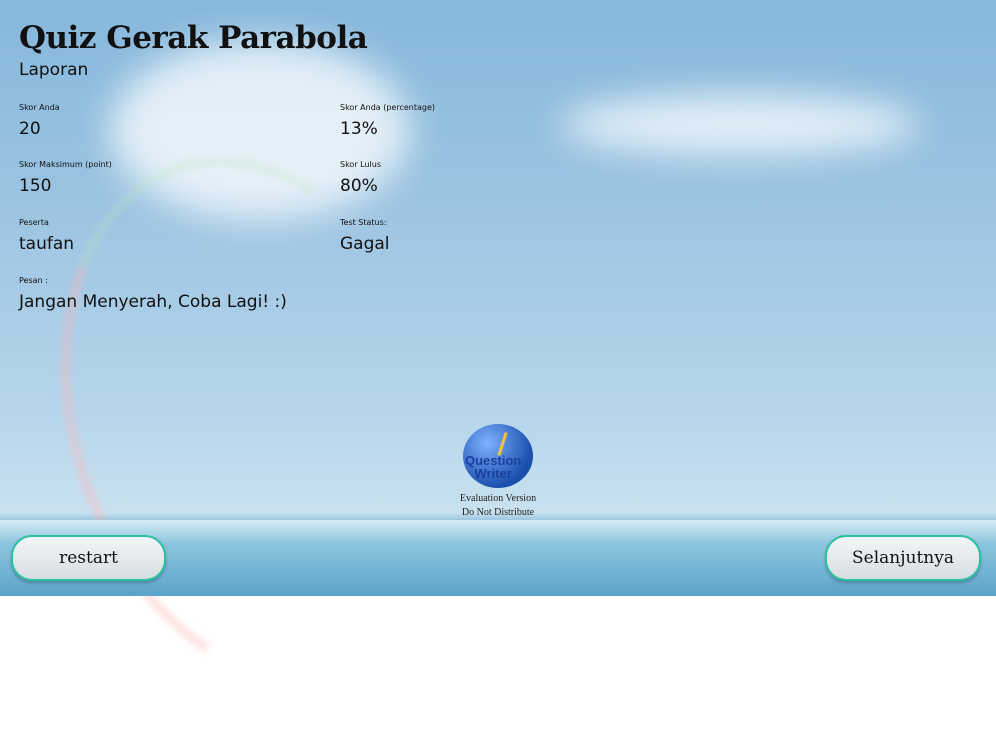 Image resolution: width=996 pixels, height=736 pixels. I want to click on max-score-value: 150, so click(35, 186).